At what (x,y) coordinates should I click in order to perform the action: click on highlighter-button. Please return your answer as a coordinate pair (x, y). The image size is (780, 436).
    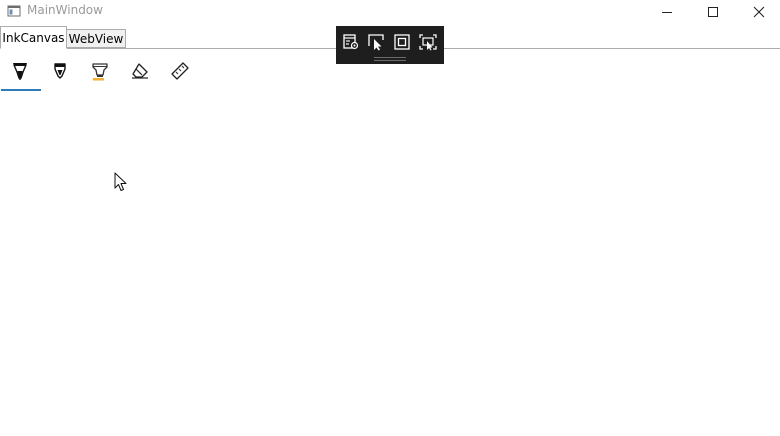
    Looking at the image, I should click on (100, 71).